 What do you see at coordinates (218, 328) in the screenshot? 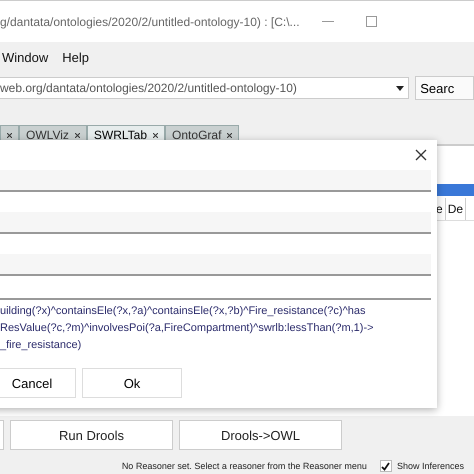
I see `rule-field: uilding(?x)^containsEle(?x,?a)^containsEle(?x,?b)^Fire_resistance(?c)^has ResValue(?c,?m)^involvesPoi(?a,FireCompartment)^swrlb:lessThan(?m,1)-> _fire_resistance)` at bounding box center [218, 328].